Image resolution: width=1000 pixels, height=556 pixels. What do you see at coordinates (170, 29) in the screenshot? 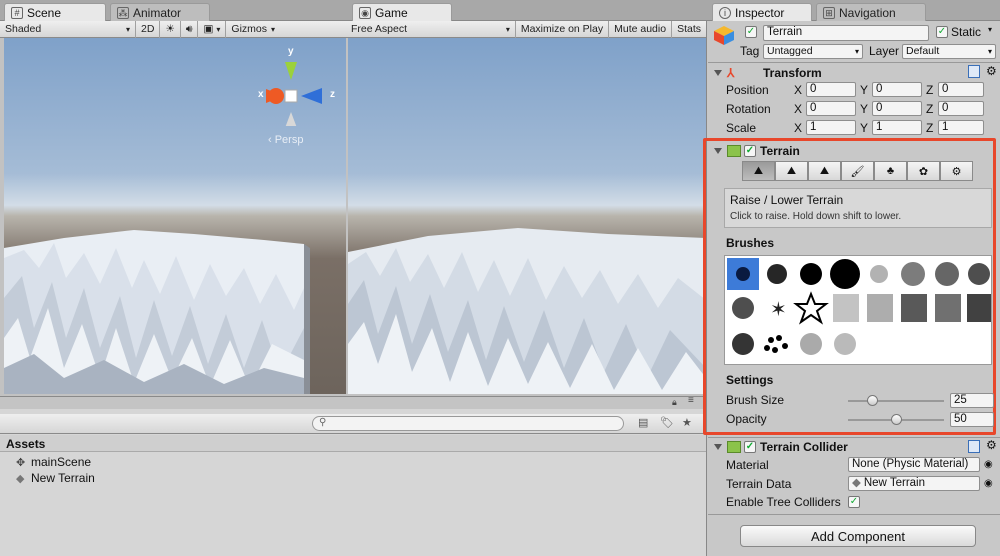
I see `lighting-toggle: ☀` at bounding box center [170, 29].